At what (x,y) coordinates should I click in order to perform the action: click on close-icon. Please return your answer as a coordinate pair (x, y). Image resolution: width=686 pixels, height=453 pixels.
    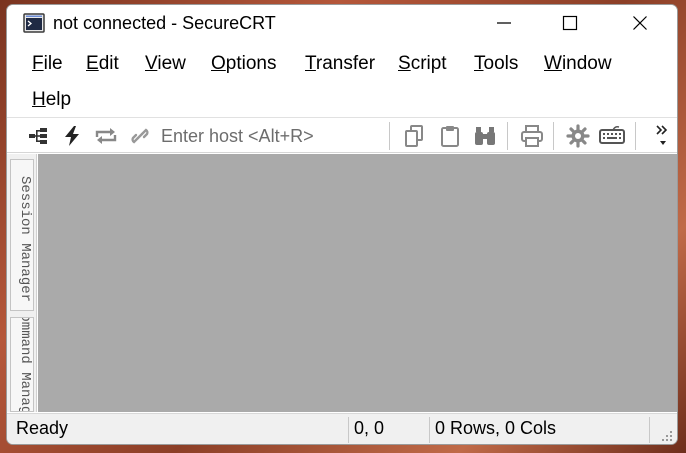
    Looking at the image, I should click on (640, 23).